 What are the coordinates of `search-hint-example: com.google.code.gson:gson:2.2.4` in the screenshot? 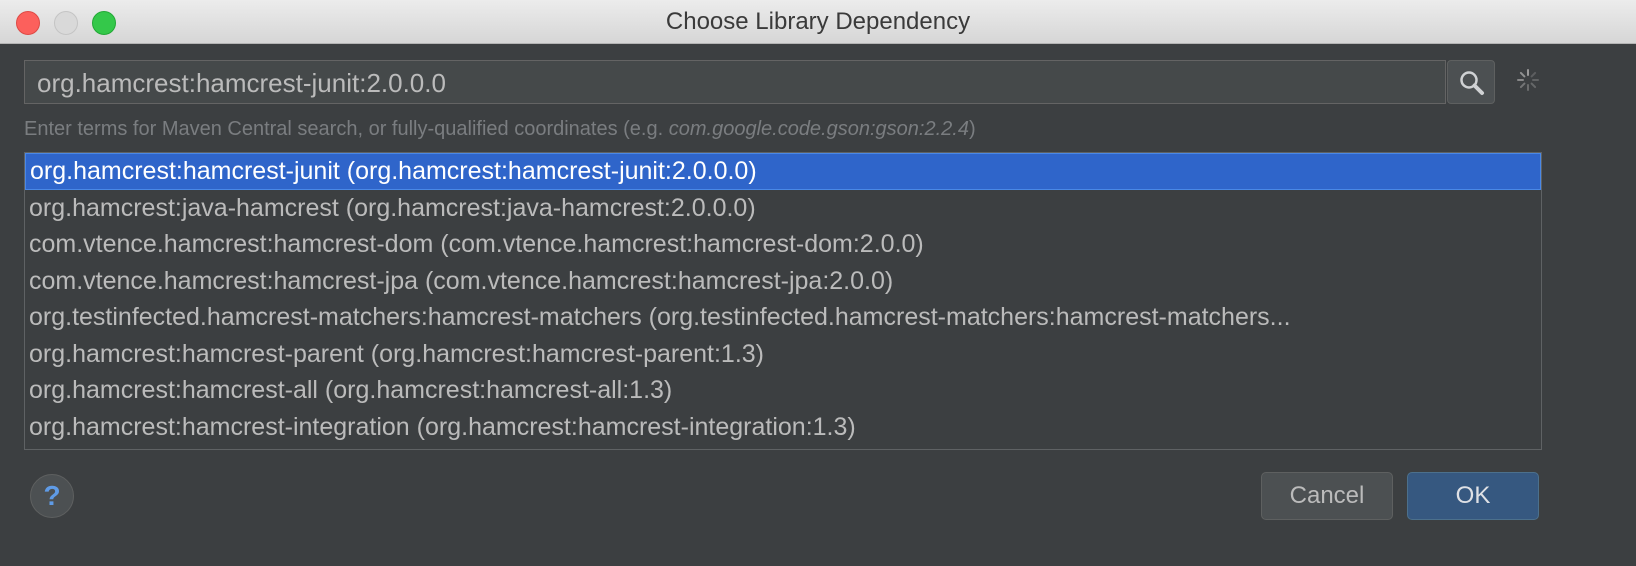 It's located at (818, 129).